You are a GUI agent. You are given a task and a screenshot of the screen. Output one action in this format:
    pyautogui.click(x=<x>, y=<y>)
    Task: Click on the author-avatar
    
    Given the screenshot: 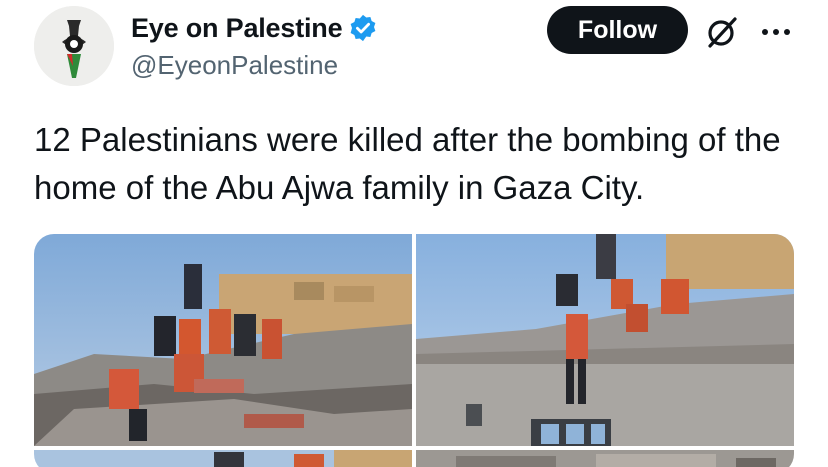 What is the action you would take?
    pyautogui.click(x=74, y=46)
    